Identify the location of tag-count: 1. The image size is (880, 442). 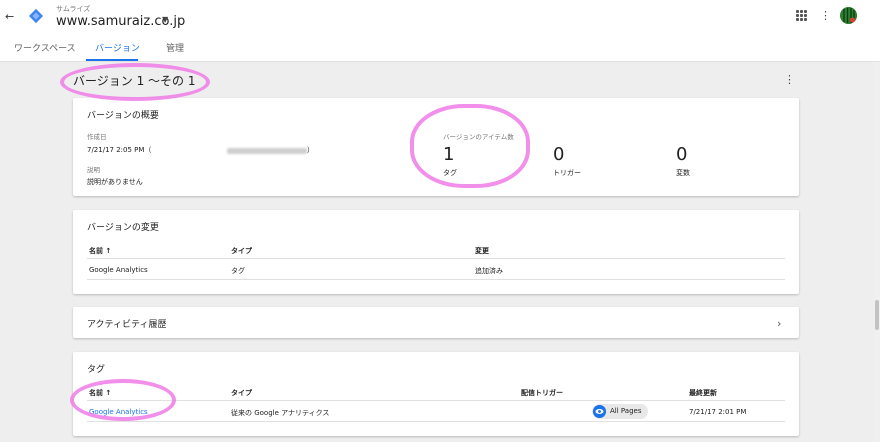
(449, 154).